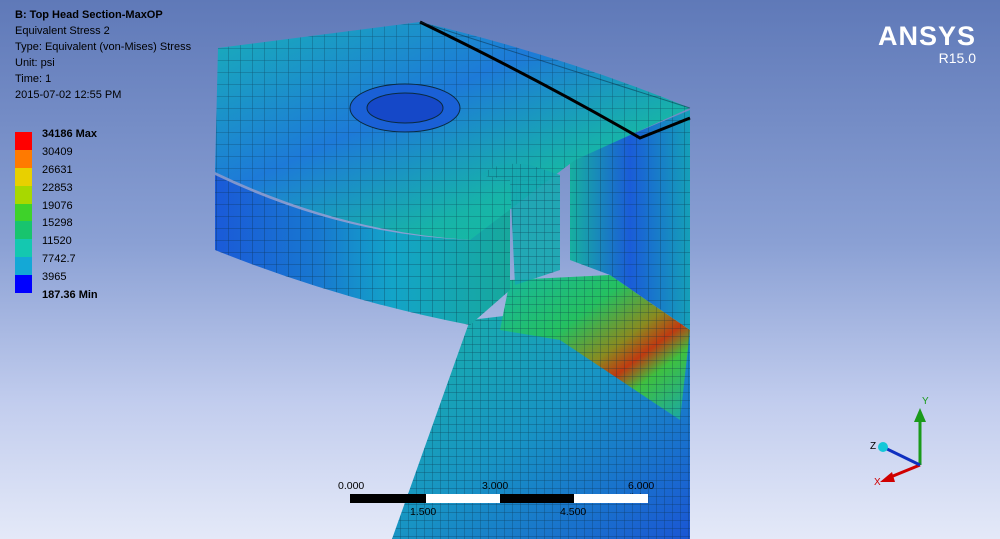 The image size is (1000, 539). Describe the element at coordinates (423, 512) in the screenshot. I see `scale-label-1-5: 1.500` at that location.